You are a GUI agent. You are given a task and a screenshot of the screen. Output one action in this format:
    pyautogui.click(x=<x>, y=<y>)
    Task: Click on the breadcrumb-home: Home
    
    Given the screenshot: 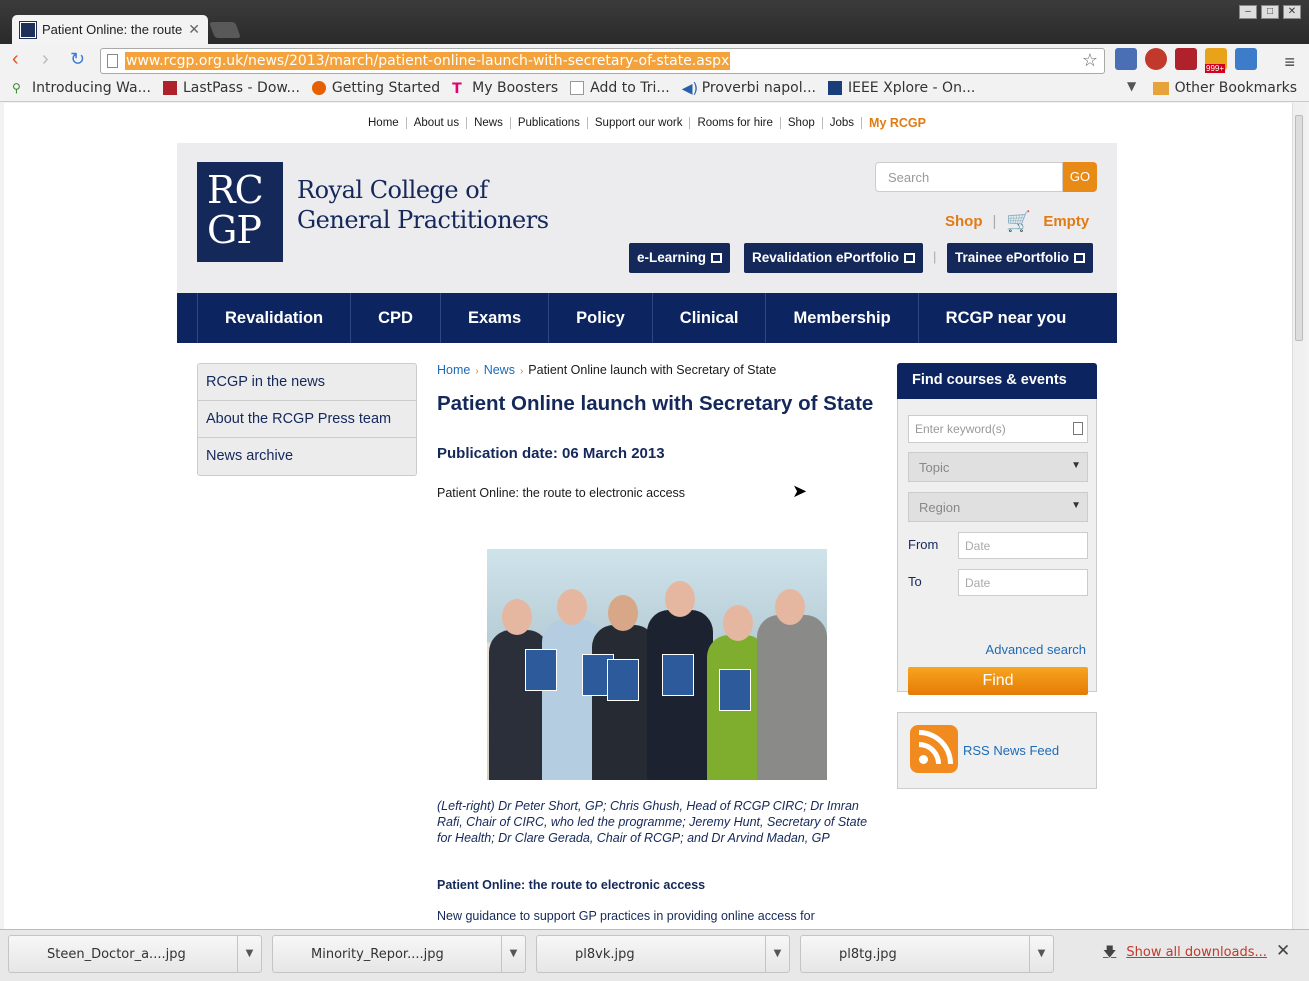 What is the action you would take?
    pyautogui.click(x=453, y=370)
    